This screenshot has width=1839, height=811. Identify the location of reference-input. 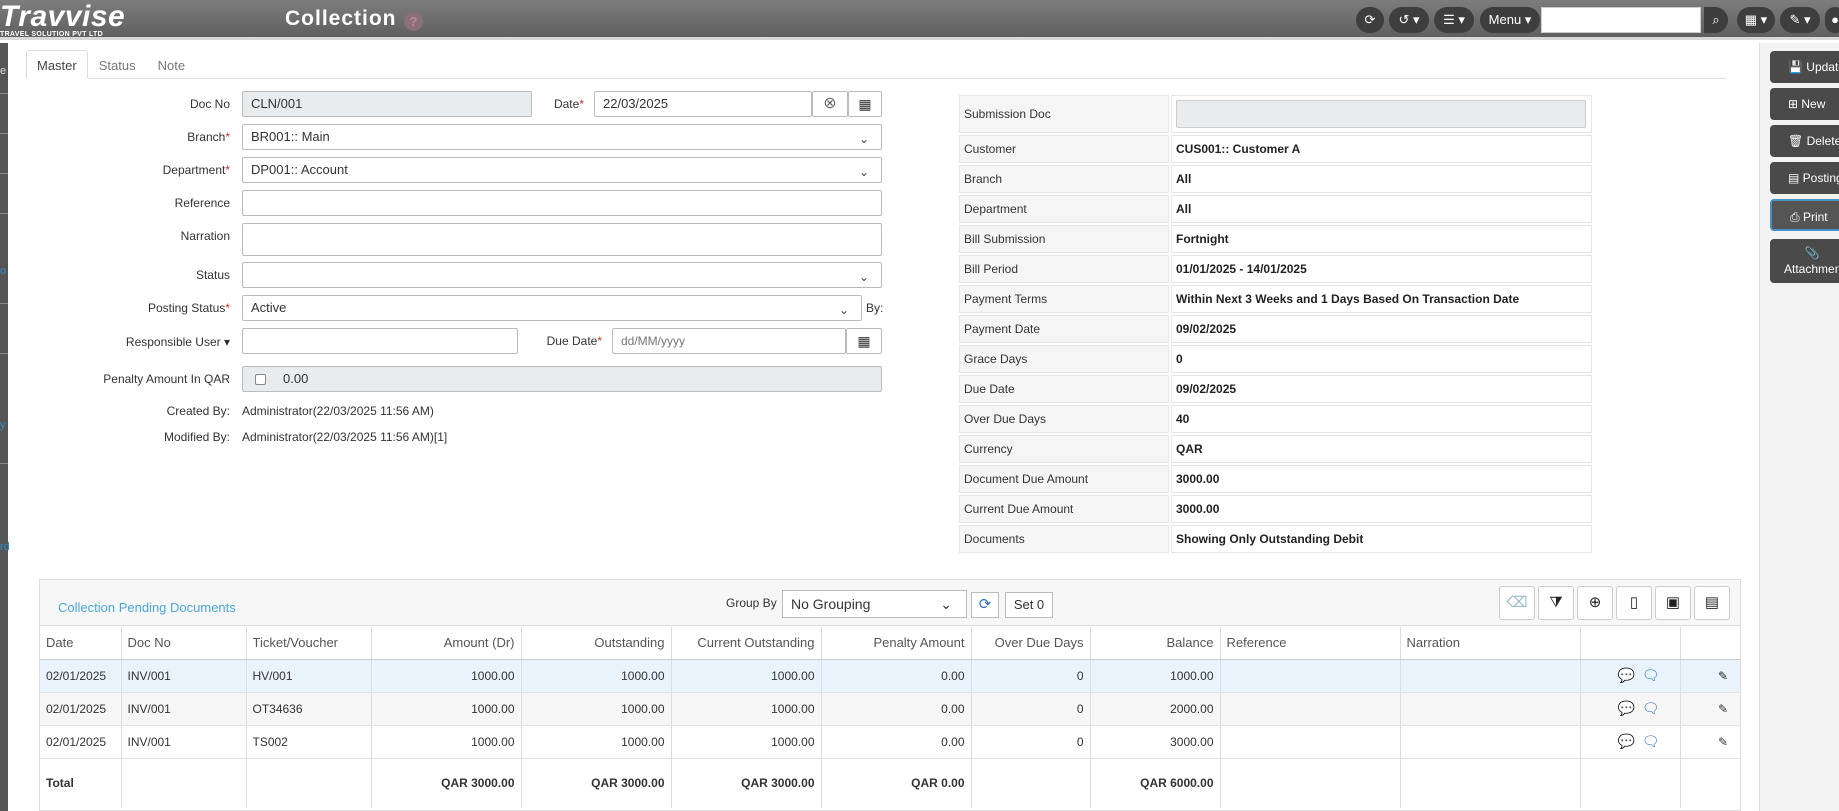
(562, 203).